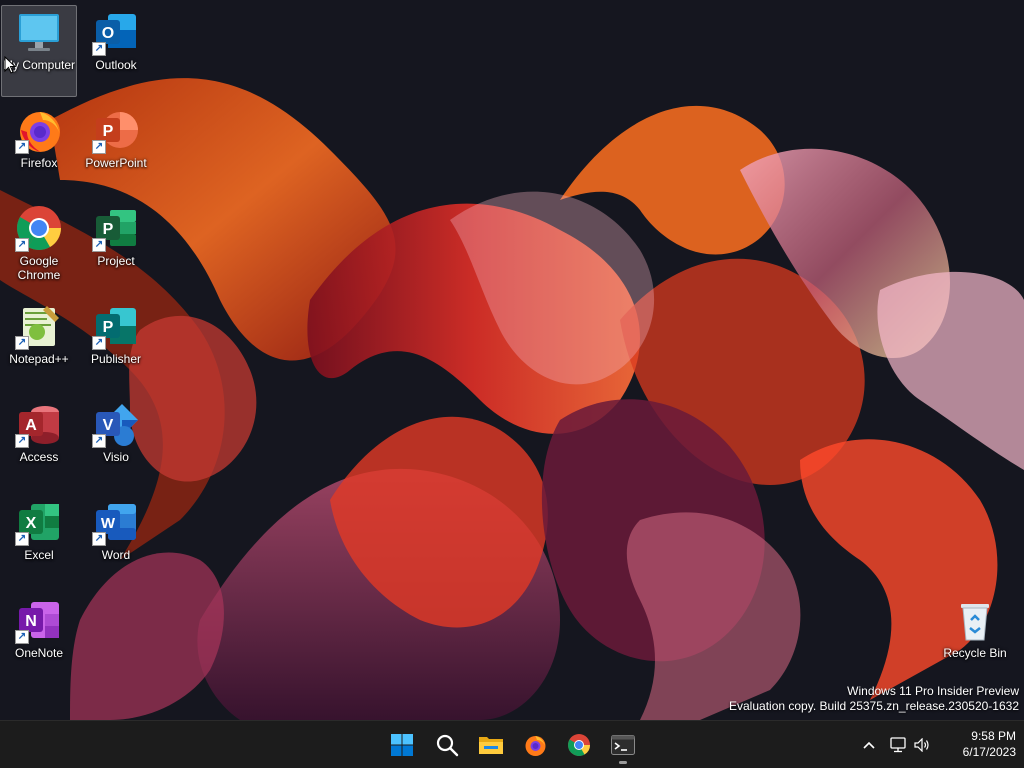  What do you see at coordinates (39, 424) in the screenshot?
I see `access-icon: A ↗` at bounding box center [39, 424].